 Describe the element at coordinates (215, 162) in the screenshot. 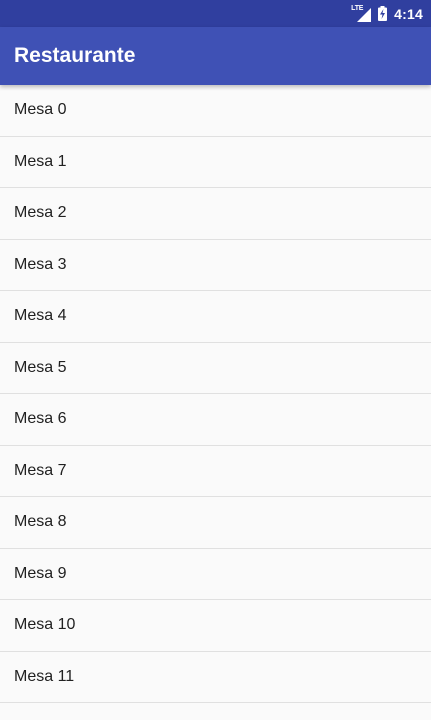

I see `list-item: Mesa 1` at that location.